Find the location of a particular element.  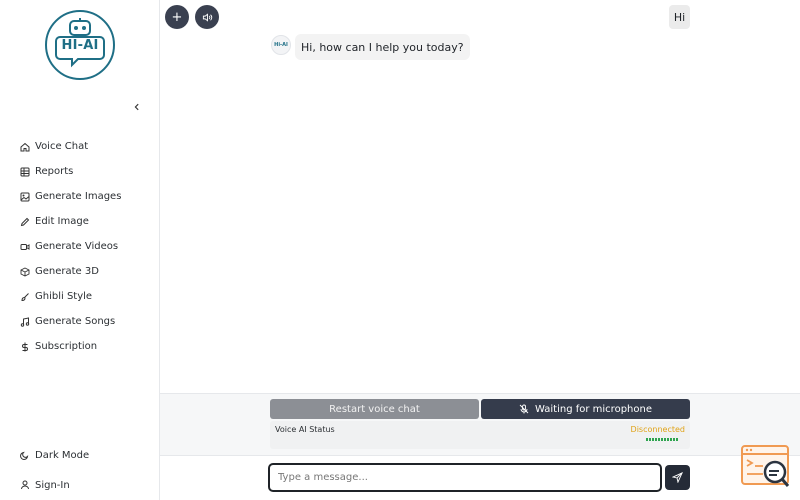

sidebar-item-subscription: Subscription is located at coordinates (70, 346).